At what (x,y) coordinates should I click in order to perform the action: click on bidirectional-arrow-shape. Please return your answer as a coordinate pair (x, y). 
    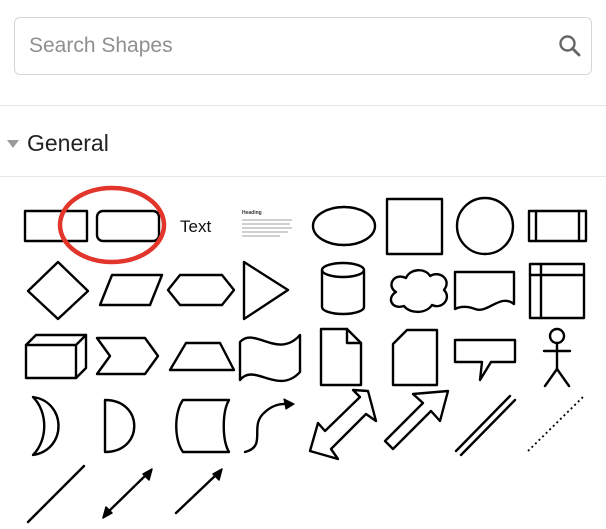
    Looking at the image, I should click on (345, 424).